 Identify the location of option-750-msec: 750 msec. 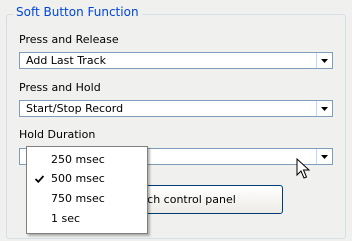
(87, 199).